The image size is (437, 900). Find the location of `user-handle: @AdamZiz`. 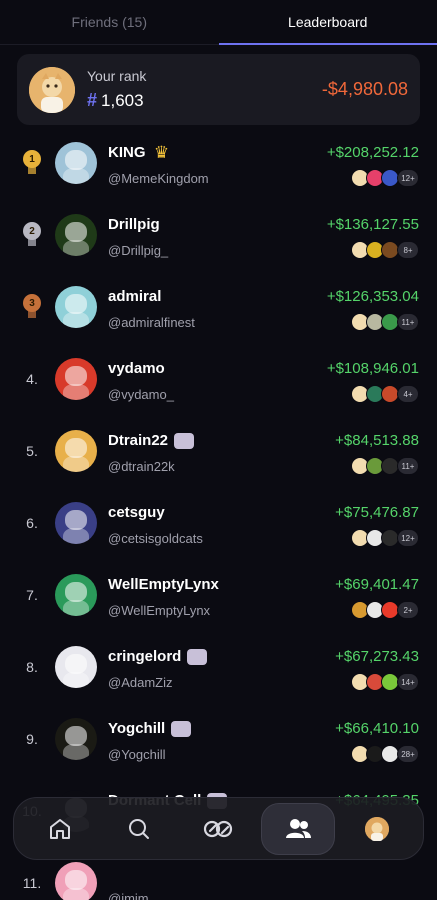

user-handle: @AdamZiz is located at coordinates (140, 682).